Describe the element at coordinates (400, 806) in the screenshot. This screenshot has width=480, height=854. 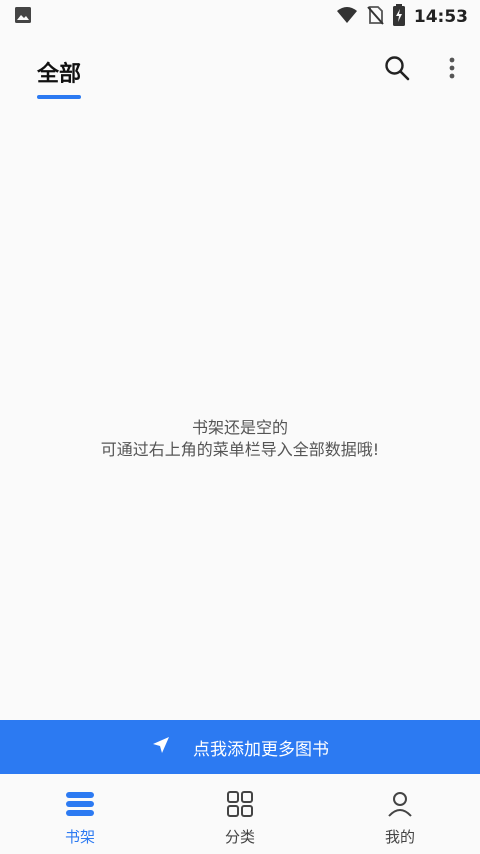
I see `profile-icon` at that location.